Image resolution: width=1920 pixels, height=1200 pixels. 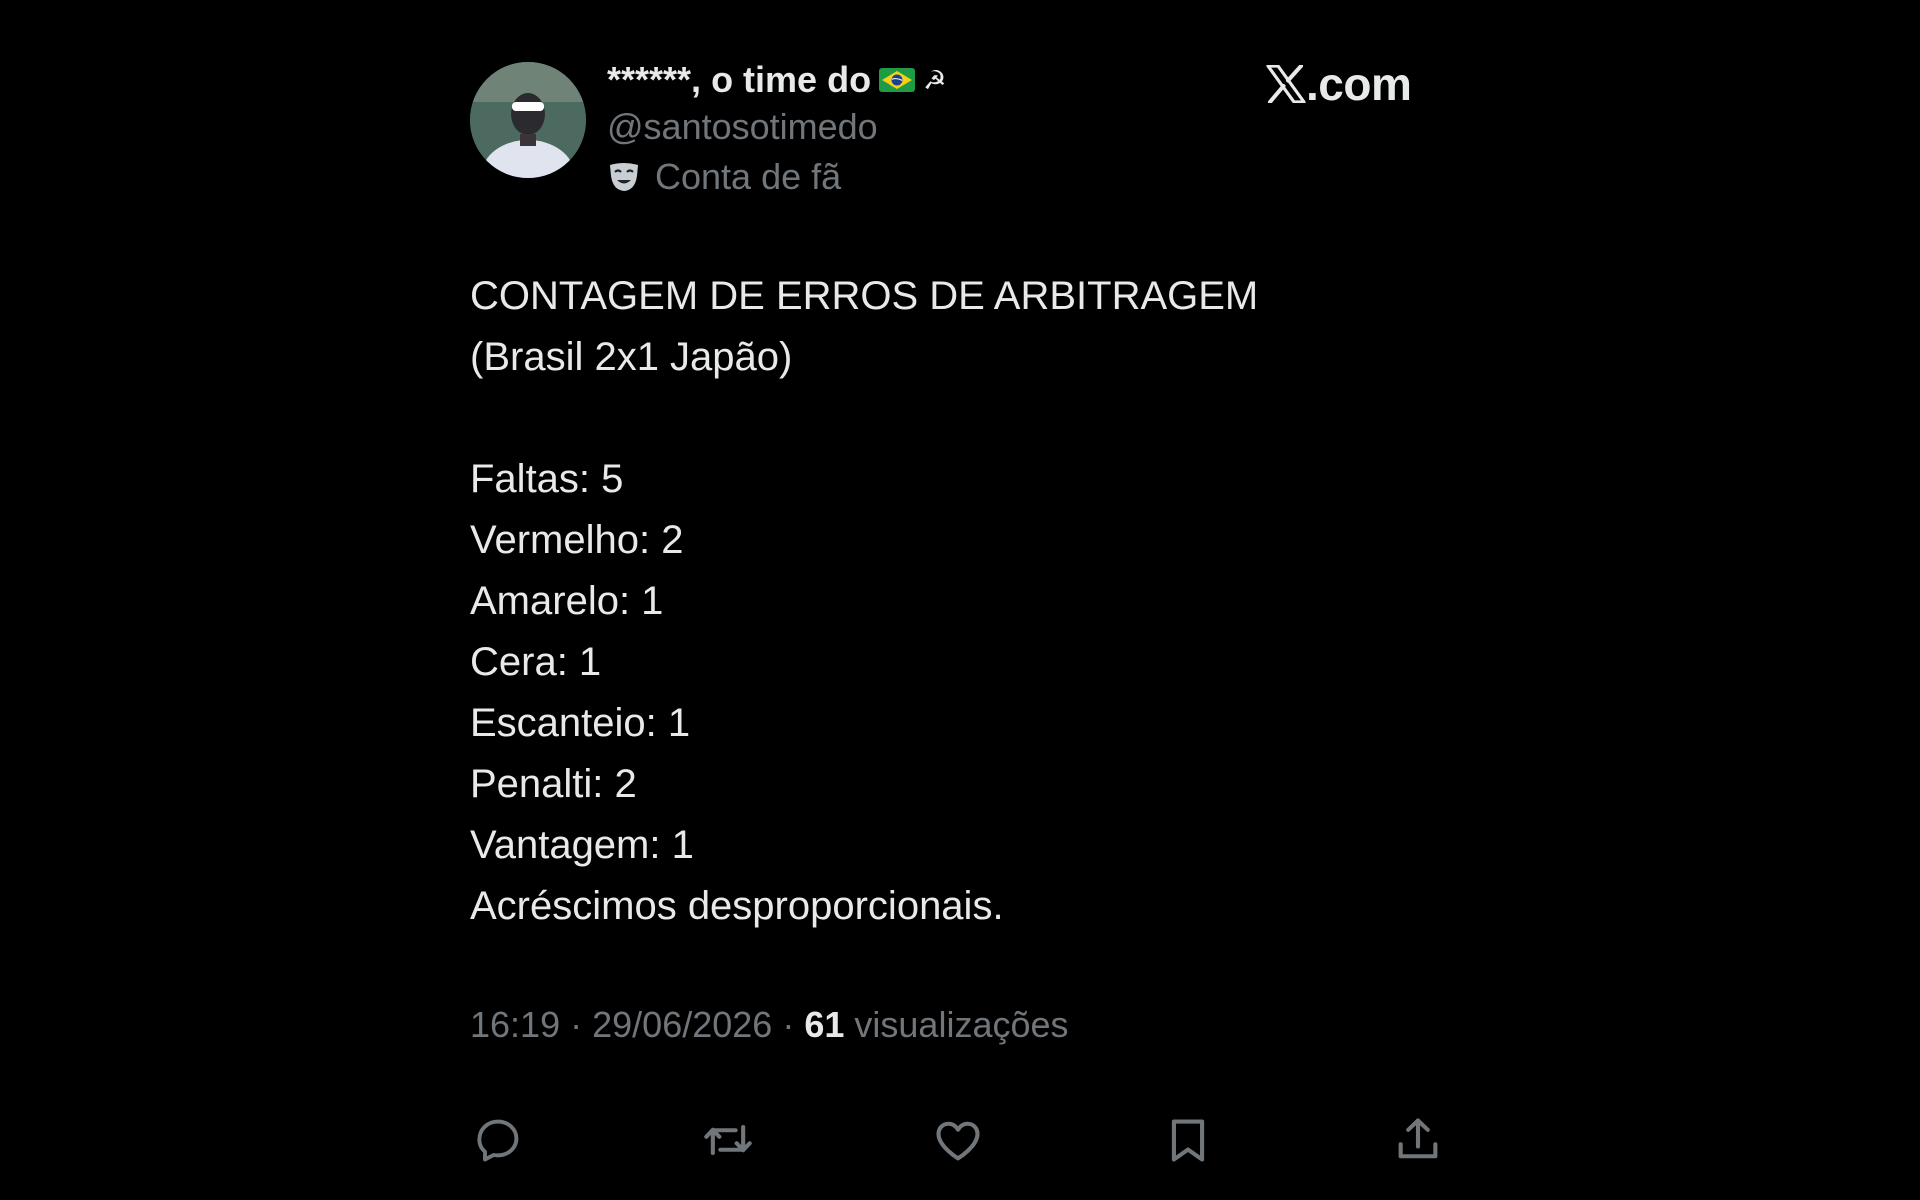 I want to click on author-display-name: ******, o time do, so click(x=739, y=80).